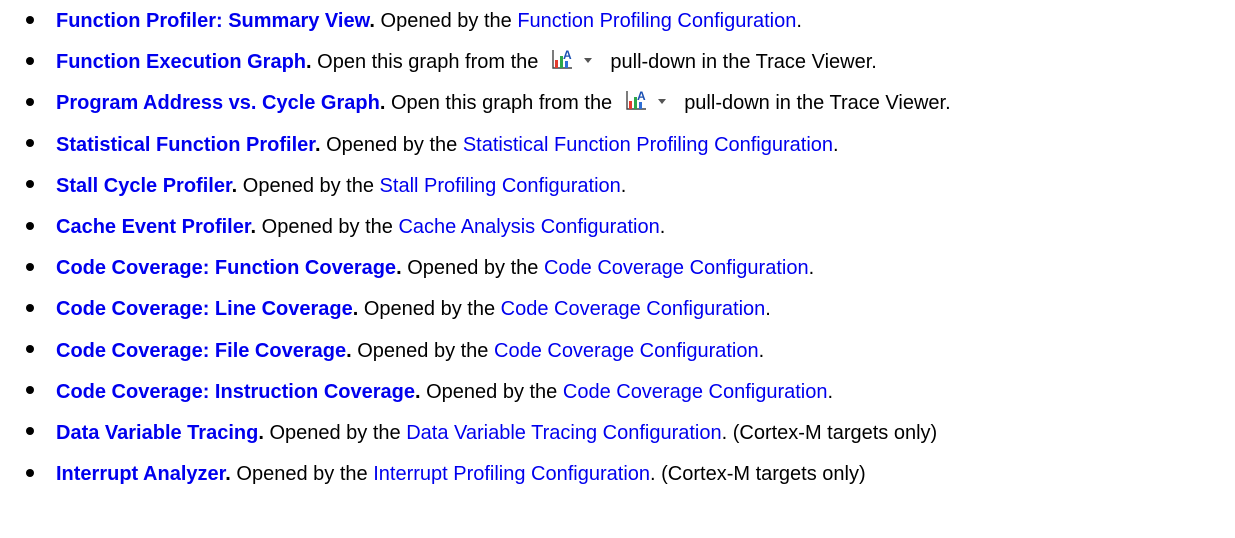 The width and height of the screenshot is (1235, 538). What do you see at coordinates (201, 351) in the screenshot?
I see `item-title-link: Code Coverage: File Coverage` at bounding box center [201, 351].